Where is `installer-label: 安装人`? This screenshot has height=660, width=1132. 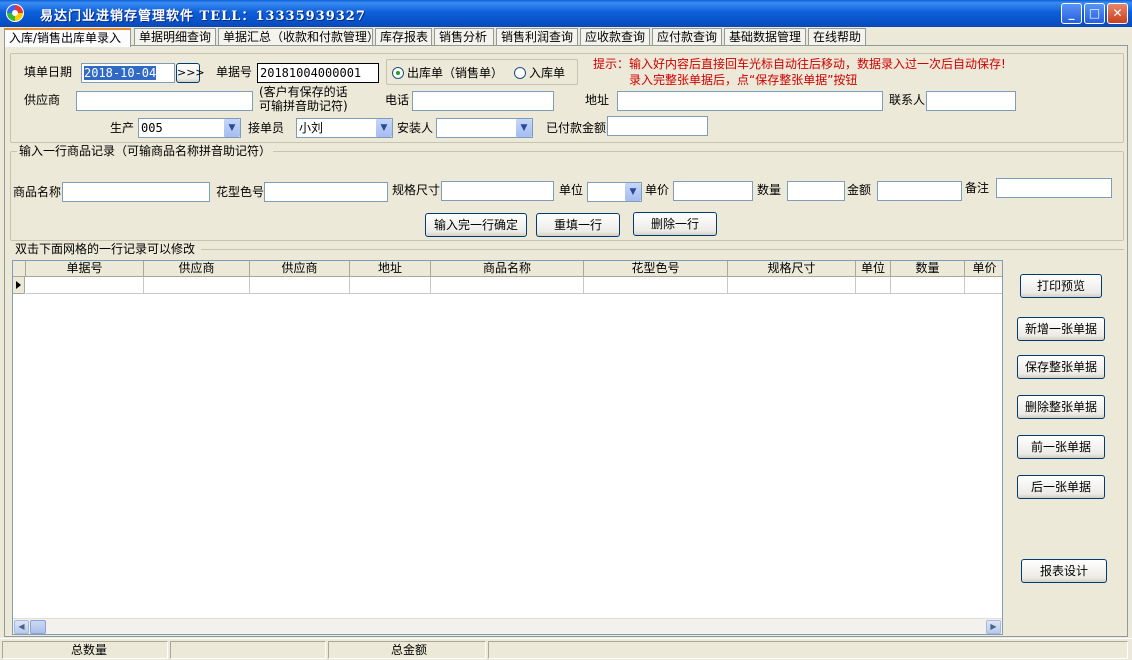 installer-label: 安装人 is located at coordinates (415, 128).